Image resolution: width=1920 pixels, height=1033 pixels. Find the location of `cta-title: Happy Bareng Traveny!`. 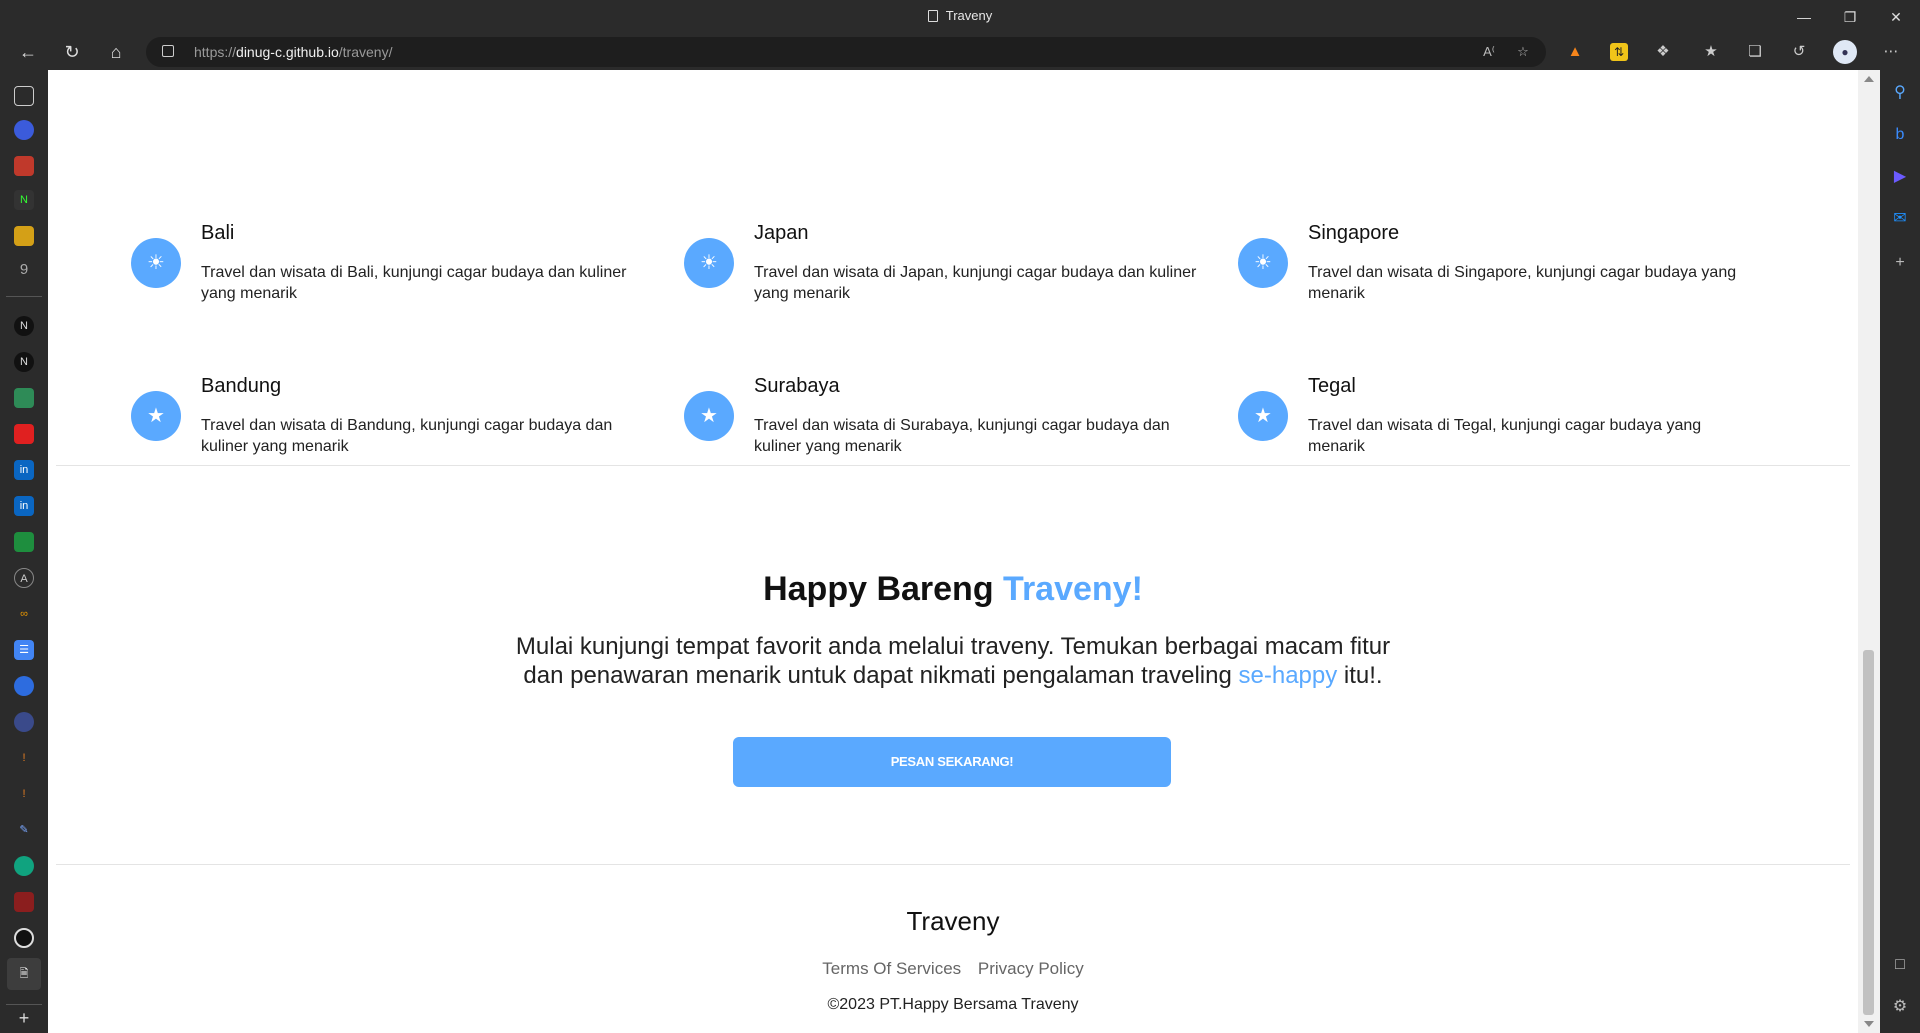

cta-title: Happy Bareng Traveny! is located at coordinates (953, 589).